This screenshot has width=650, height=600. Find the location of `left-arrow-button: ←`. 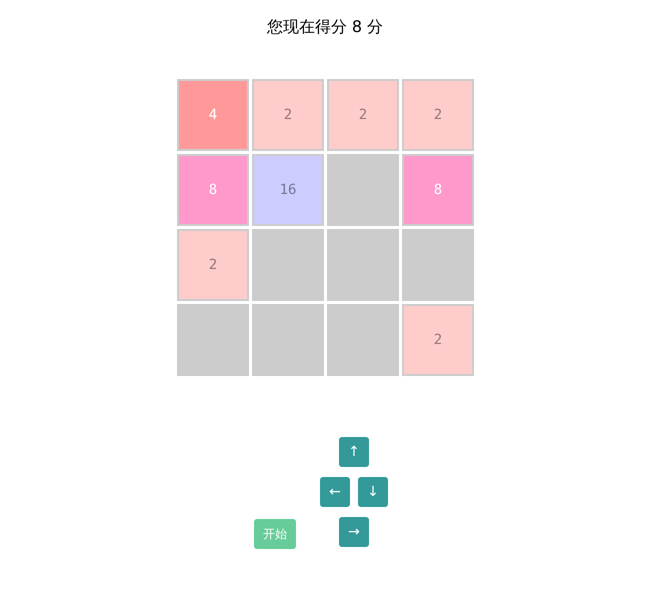

left-arrow-button: ← is located at coordinates (335, 492).